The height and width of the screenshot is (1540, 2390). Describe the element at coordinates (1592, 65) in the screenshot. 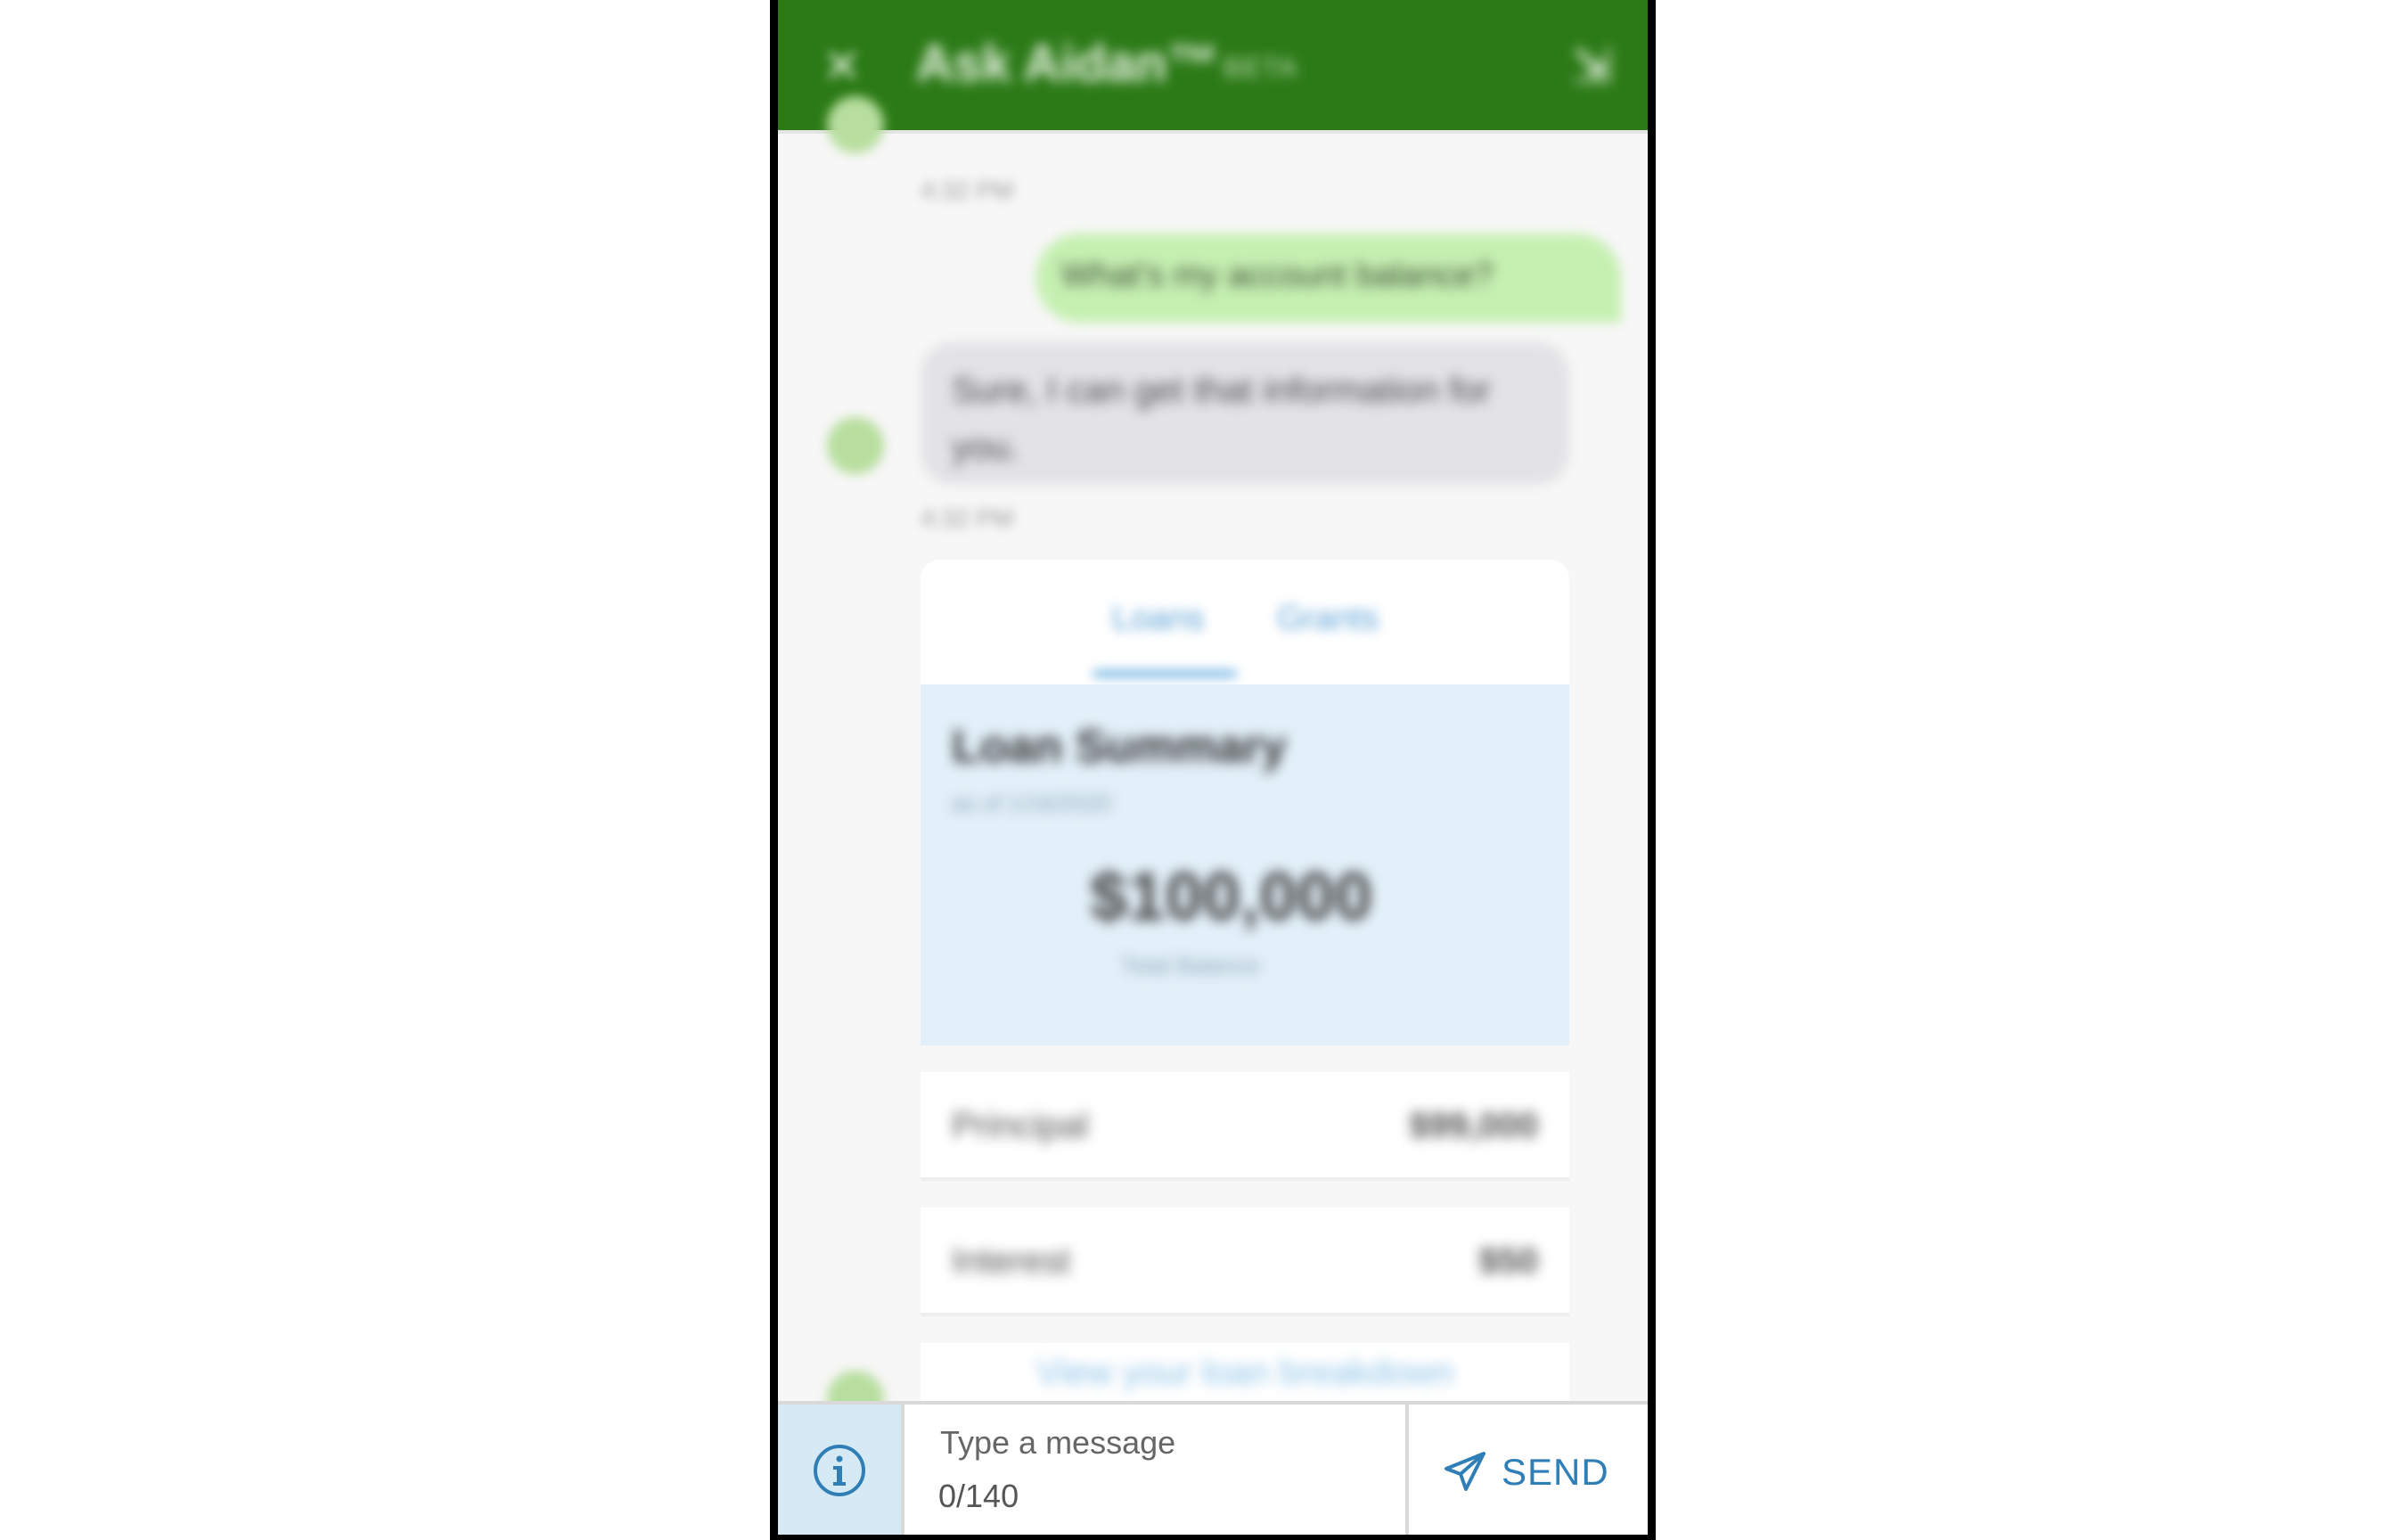

I see `expand-icon: ⇲` at that location.